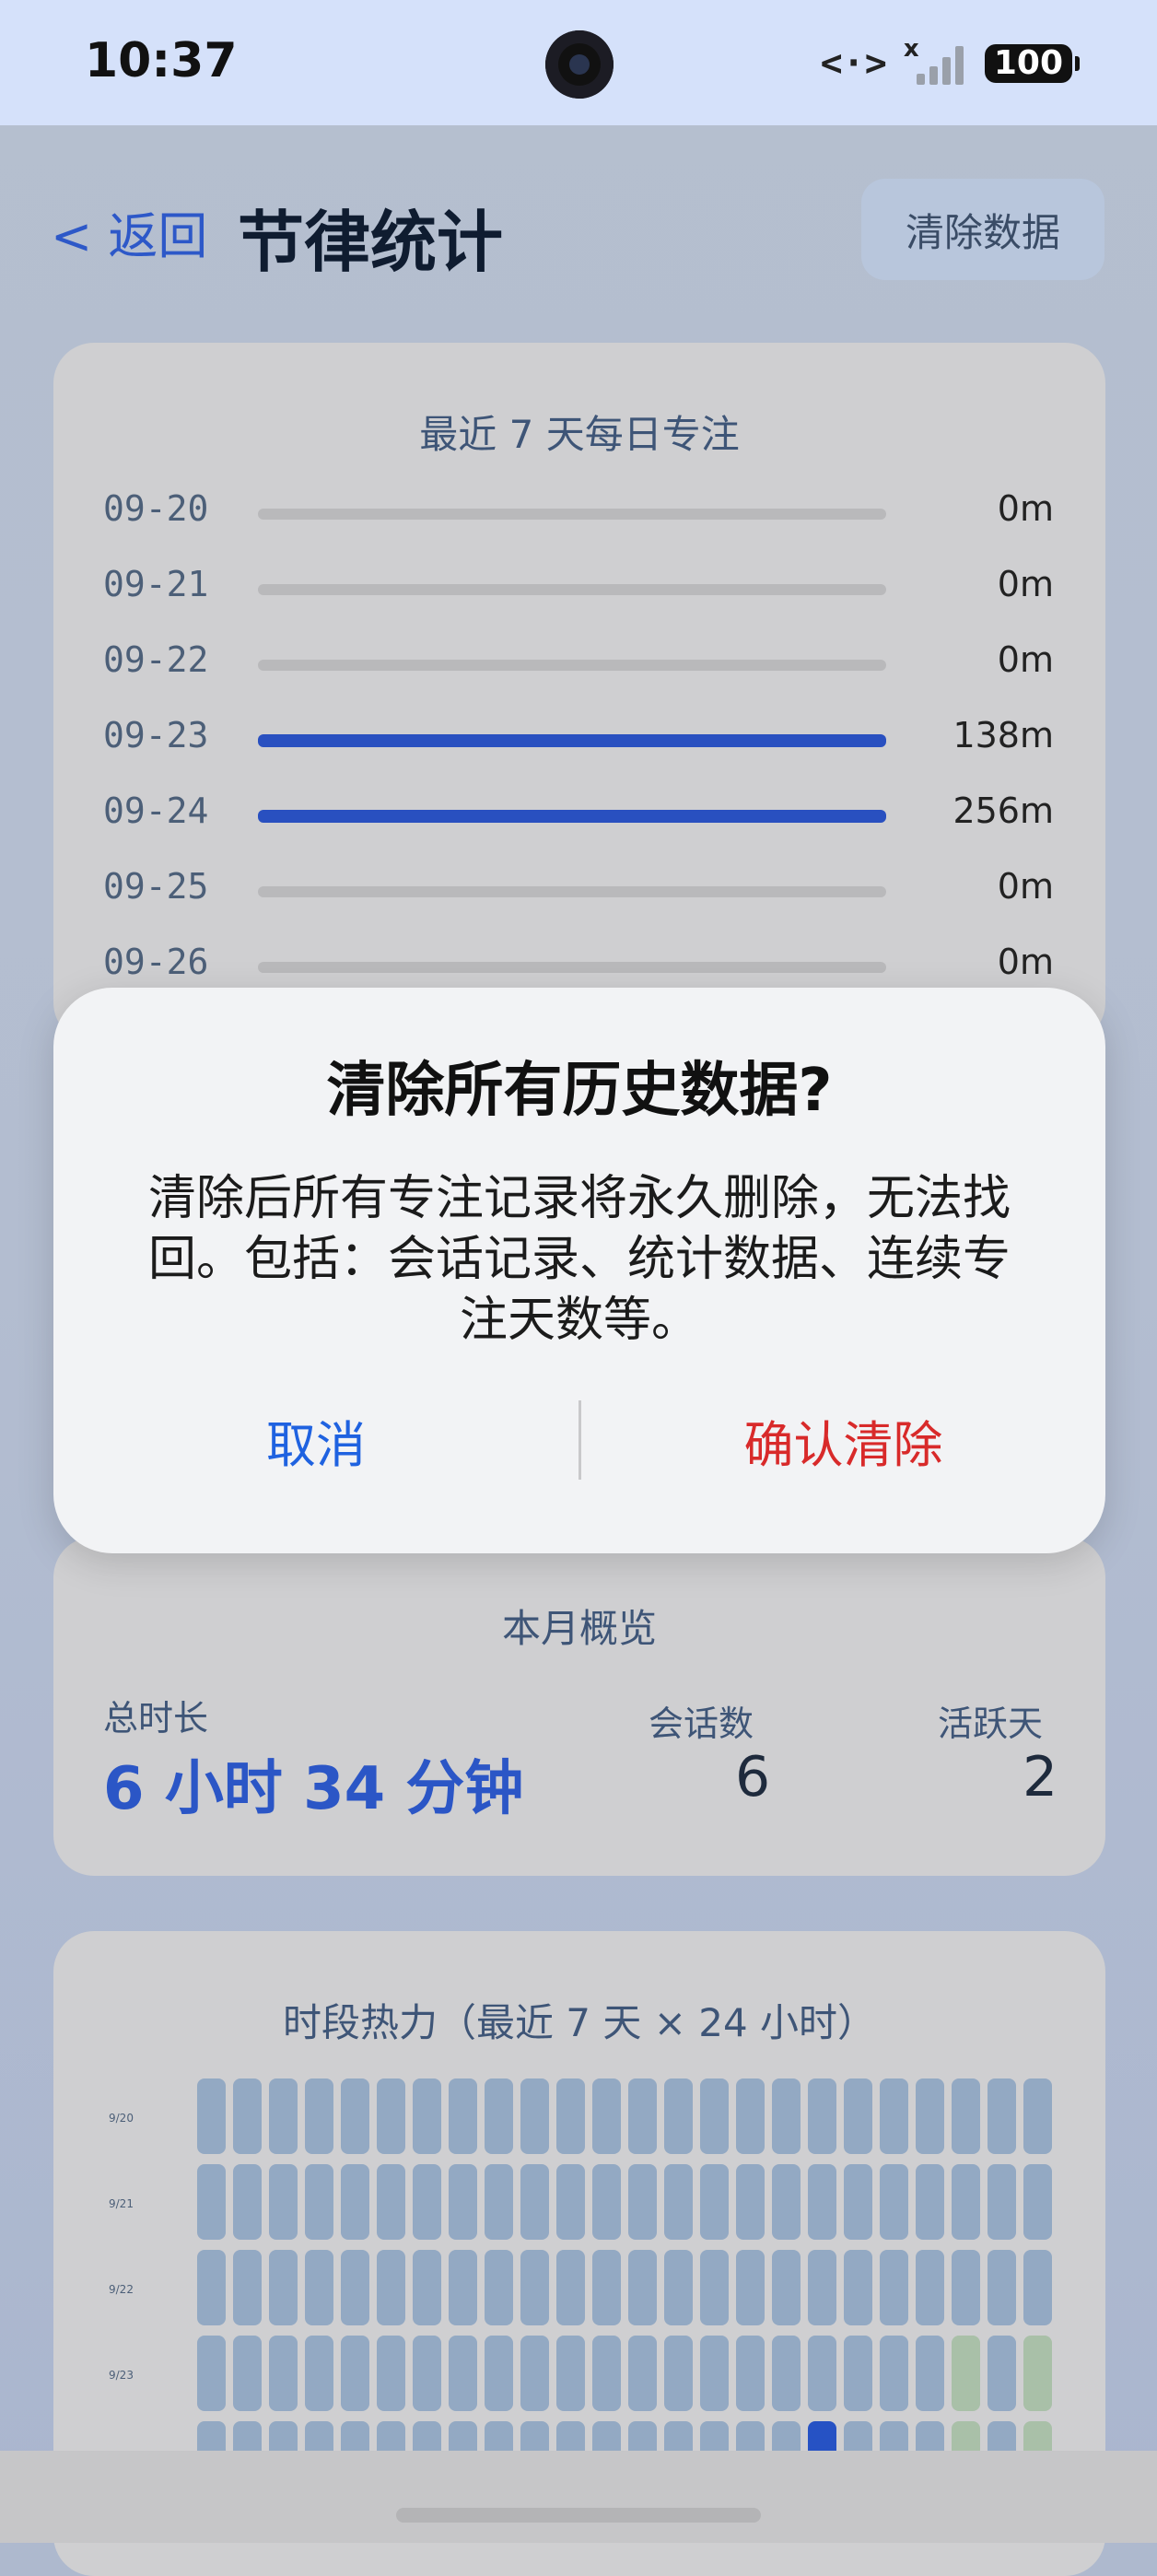  Describe the element at coordinates (578, 63) in the screenshot. I see `status-bar: 10:37 <·> x 100` at that location.